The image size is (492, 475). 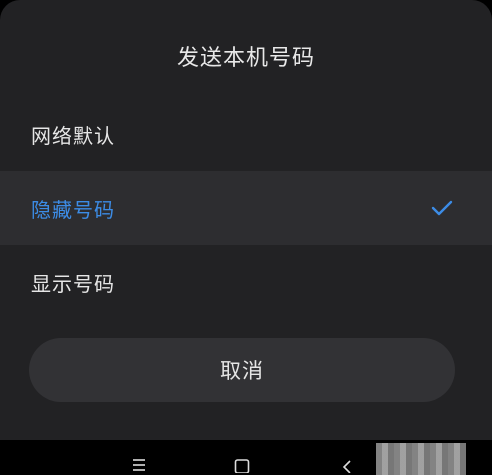 What do you see at coordinates (347, 466) in the screenshot?
I see `back-chevron-icon` at bounding box center [347, 466].